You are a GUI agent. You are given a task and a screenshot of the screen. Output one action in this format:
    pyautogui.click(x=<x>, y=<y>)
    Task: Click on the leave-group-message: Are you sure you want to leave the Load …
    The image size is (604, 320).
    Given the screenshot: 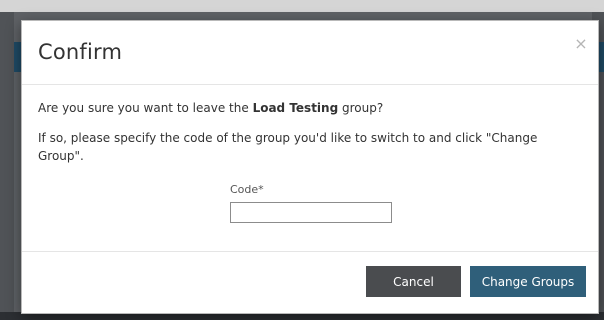 What is the action you would take?
    pyautogui.click(x=308, y=108)
    